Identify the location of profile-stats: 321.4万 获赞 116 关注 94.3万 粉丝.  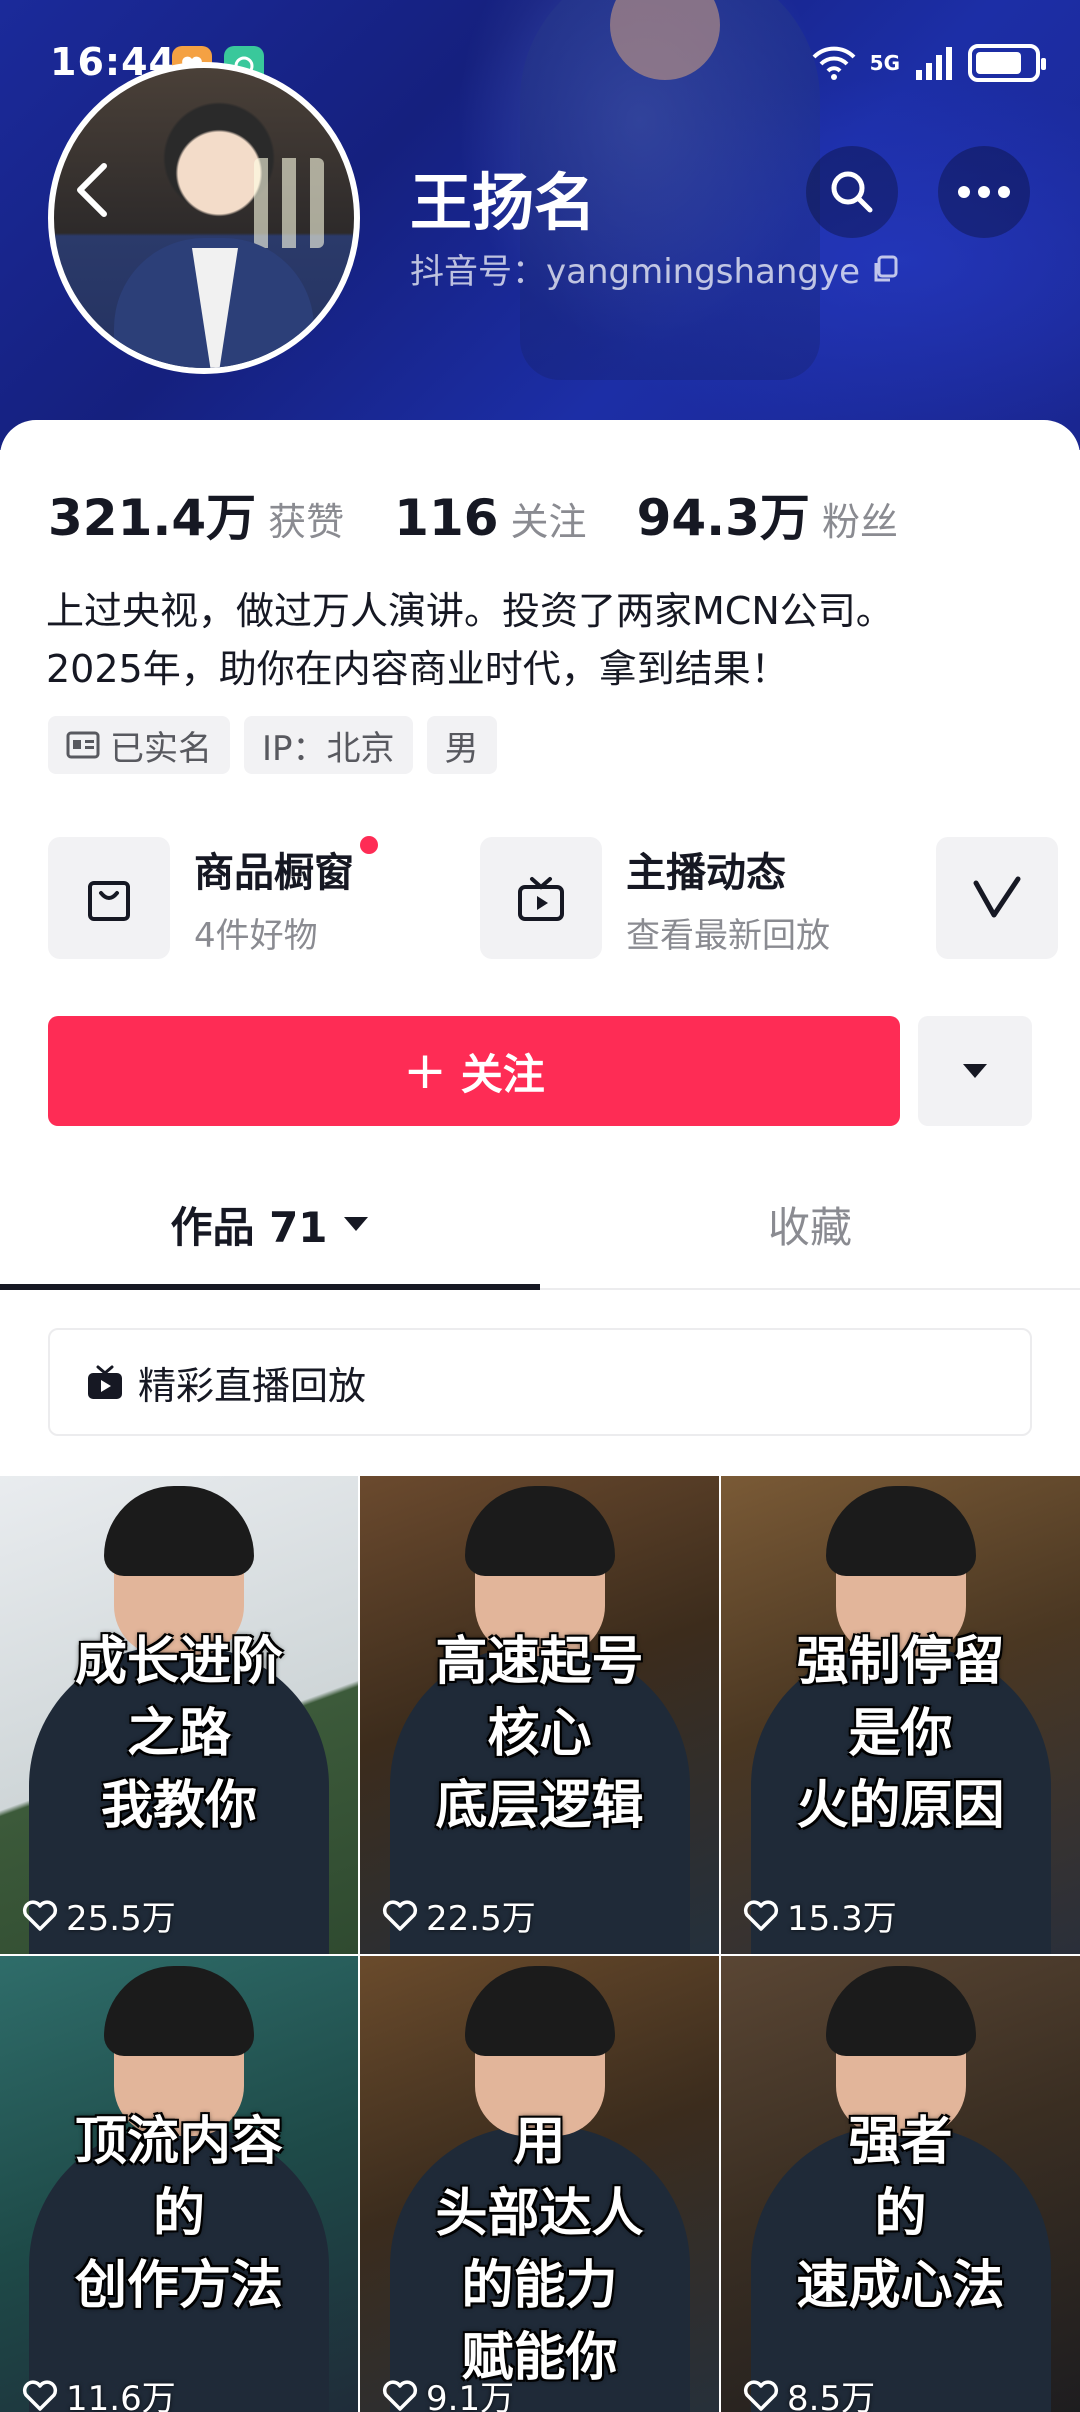
(498, 514).